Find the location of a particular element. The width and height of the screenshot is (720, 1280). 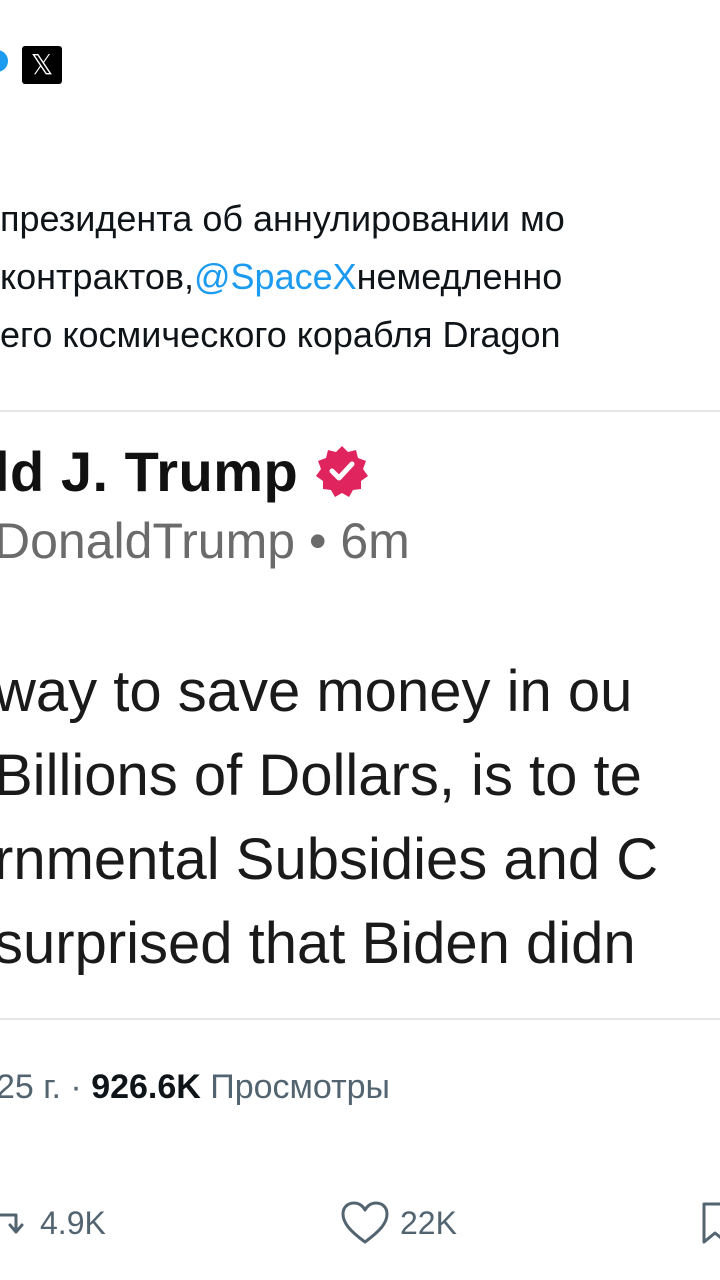

bookmark-button is located at coordinates (710, 1223).